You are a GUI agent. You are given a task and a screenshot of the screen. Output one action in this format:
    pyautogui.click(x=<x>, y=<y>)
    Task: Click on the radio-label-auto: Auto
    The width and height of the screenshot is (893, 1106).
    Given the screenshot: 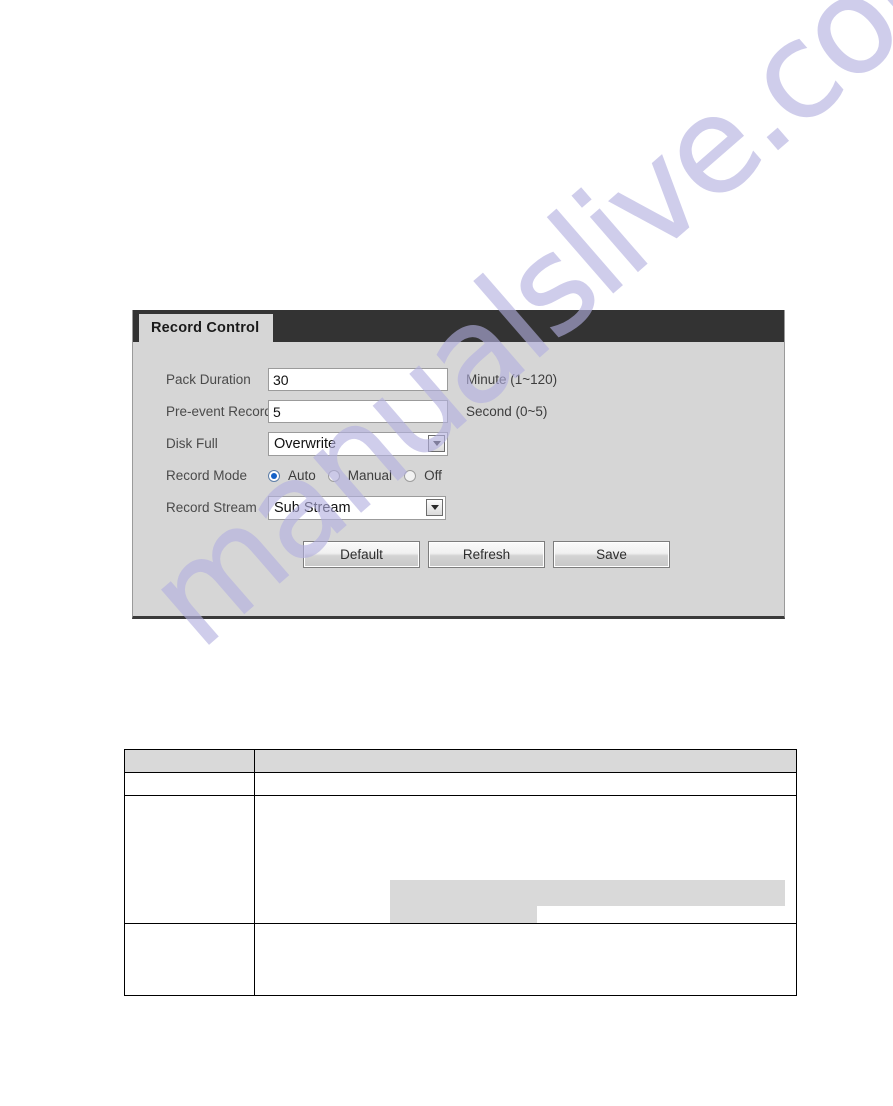 What is the action you would take?
    pyautogui.click(x=302, y=475)
    